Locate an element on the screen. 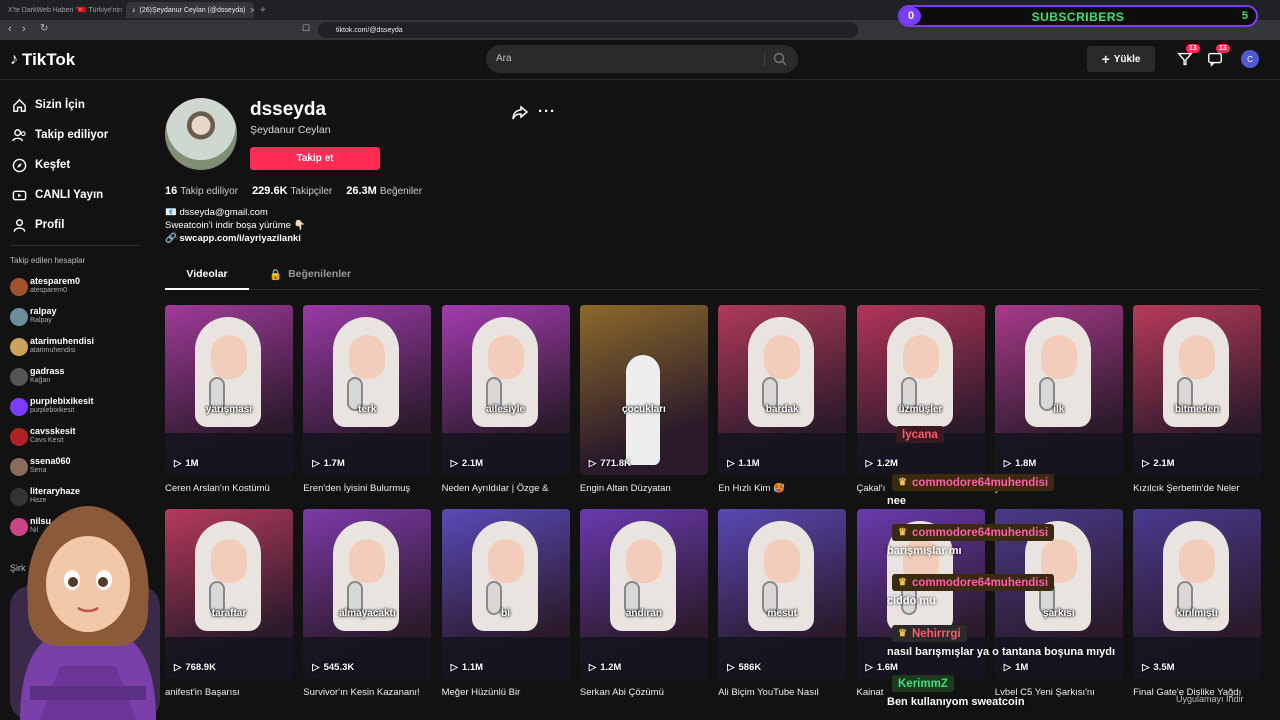 The width and height of the screenshot is (1280, 720). video-title: Ali Biçim YouTube Nasıl is located at coordinates (782, 692).